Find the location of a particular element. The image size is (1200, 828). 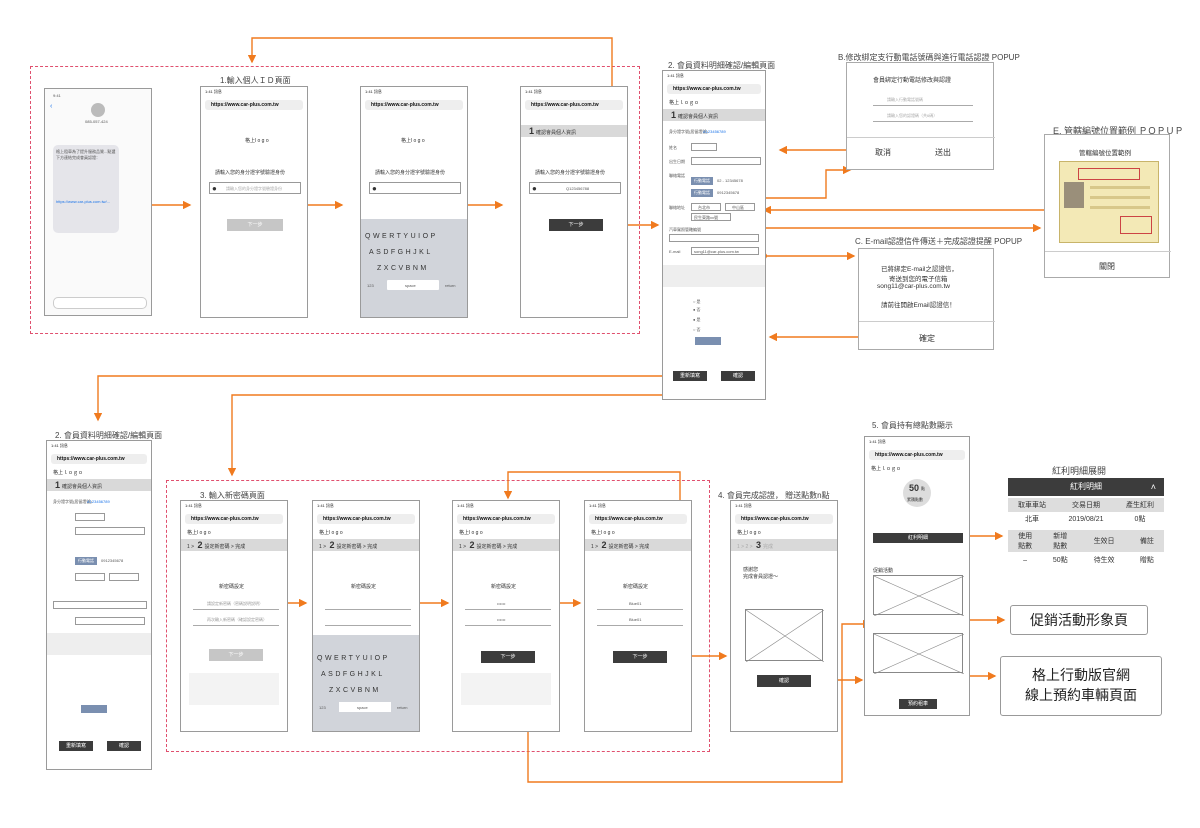

city-select: 台北市 is located at coordinates (706, 207).